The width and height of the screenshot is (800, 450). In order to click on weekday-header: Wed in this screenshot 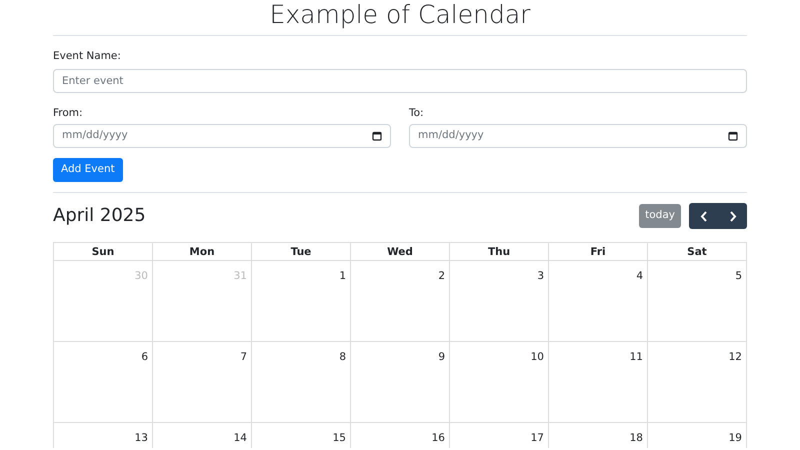, I will do `click(400, 251)`.